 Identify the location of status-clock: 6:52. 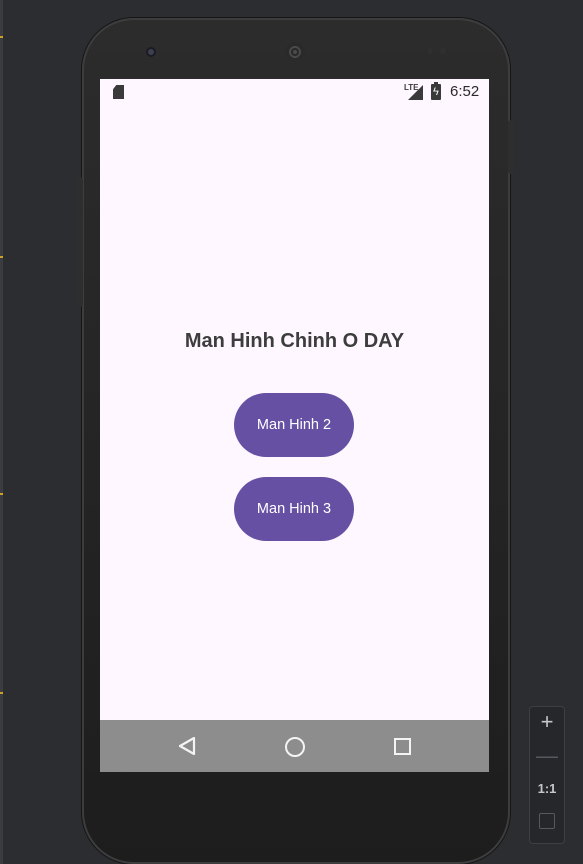
(465, 91).